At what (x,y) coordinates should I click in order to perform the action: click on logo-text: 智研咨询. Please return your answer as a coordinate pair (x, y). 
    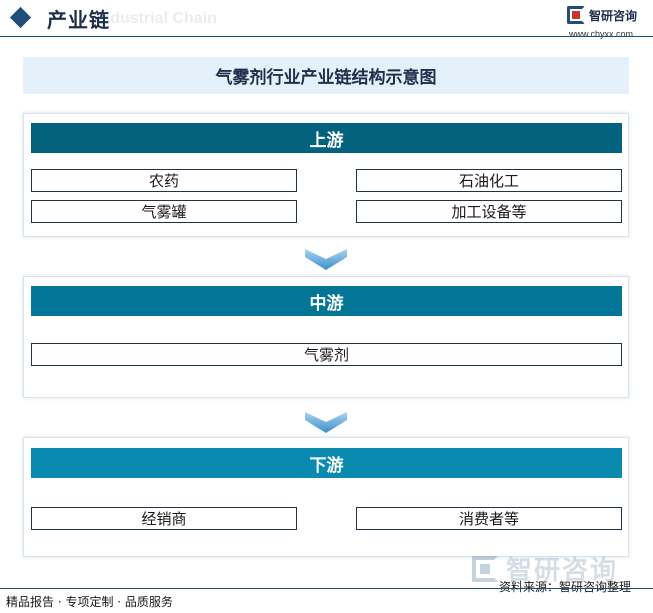
    Looking at the image, I should click on (613, 15).